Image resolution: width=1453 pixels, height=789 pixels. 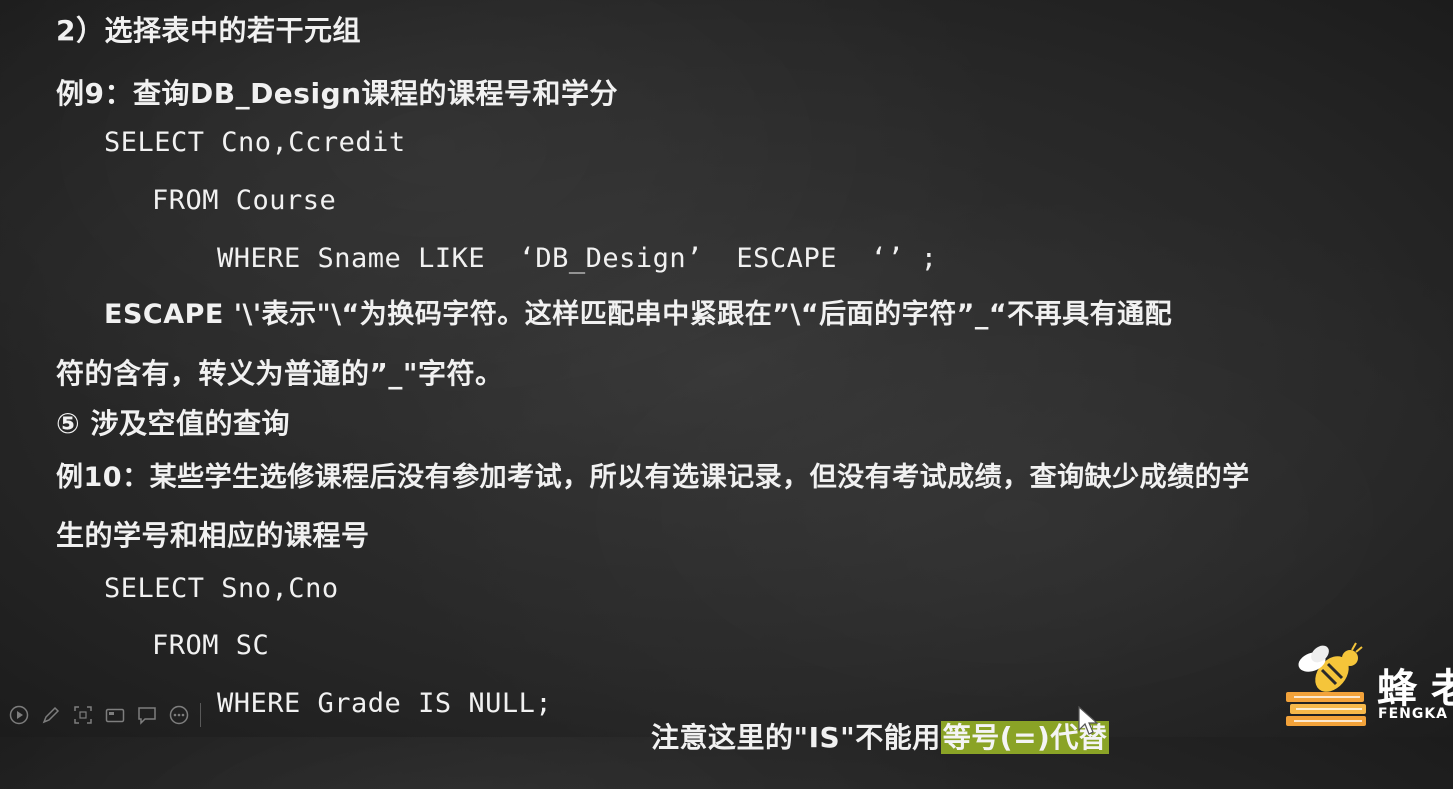 What do you see at coordinates (19, 715) in the screenshot?
I see `play-icon` at bounding box center [19, 715].